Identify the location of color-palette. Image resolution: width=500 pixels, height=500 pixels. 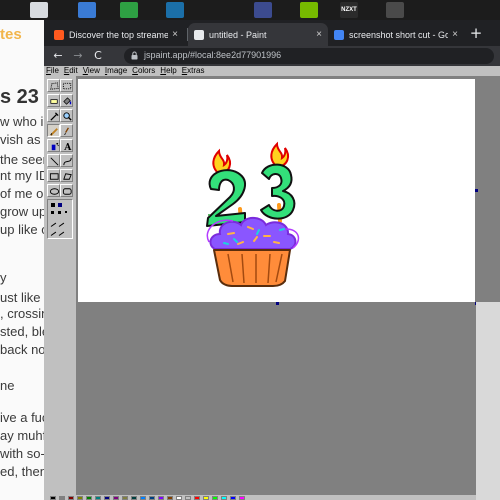
(272, 497).